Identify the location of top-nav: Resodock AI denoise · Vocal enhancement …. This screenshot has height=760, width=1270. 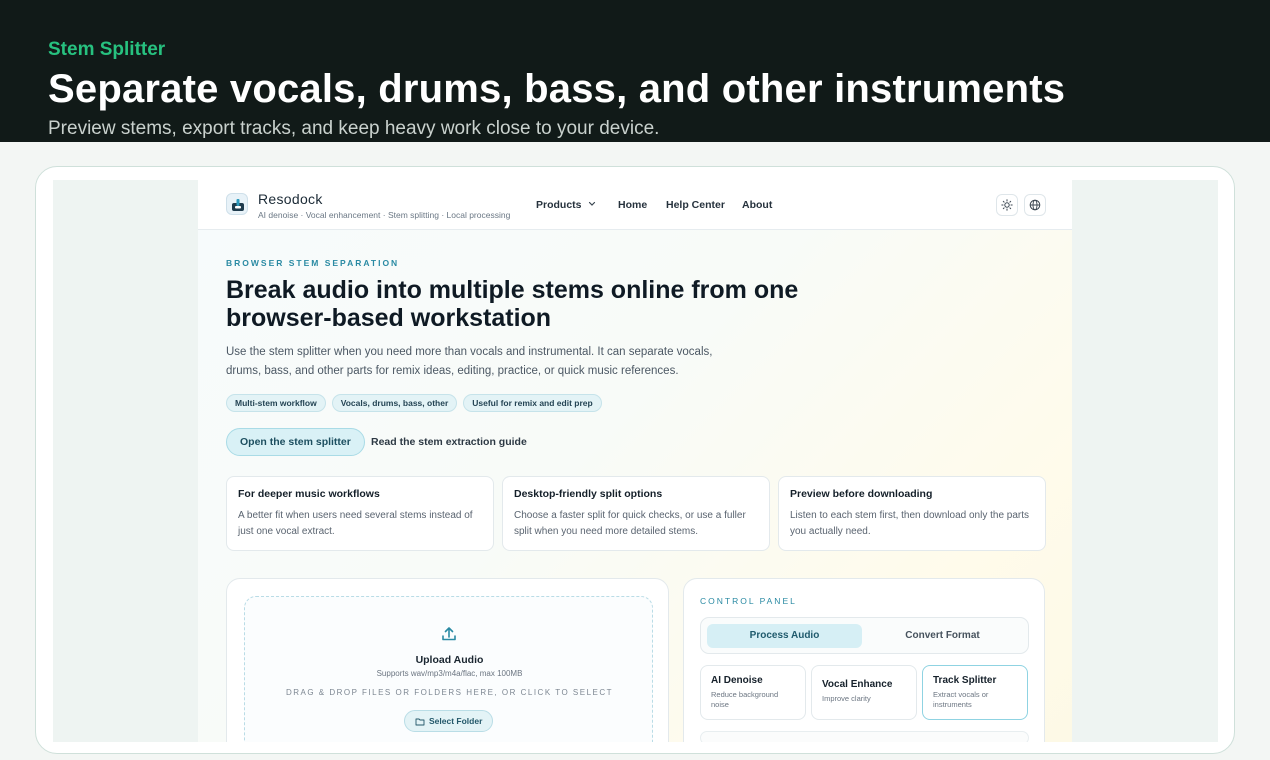
(635, 205).